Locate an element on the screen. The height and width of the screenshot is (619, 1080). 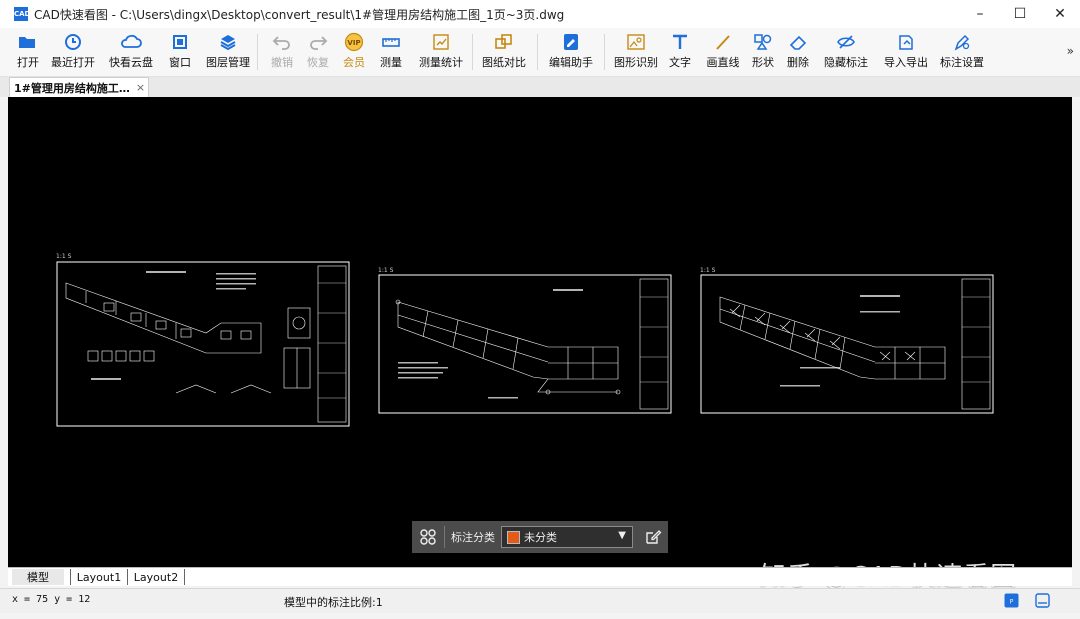
tab-layout2-label: Layout2 is located at coordinates (156, 577).